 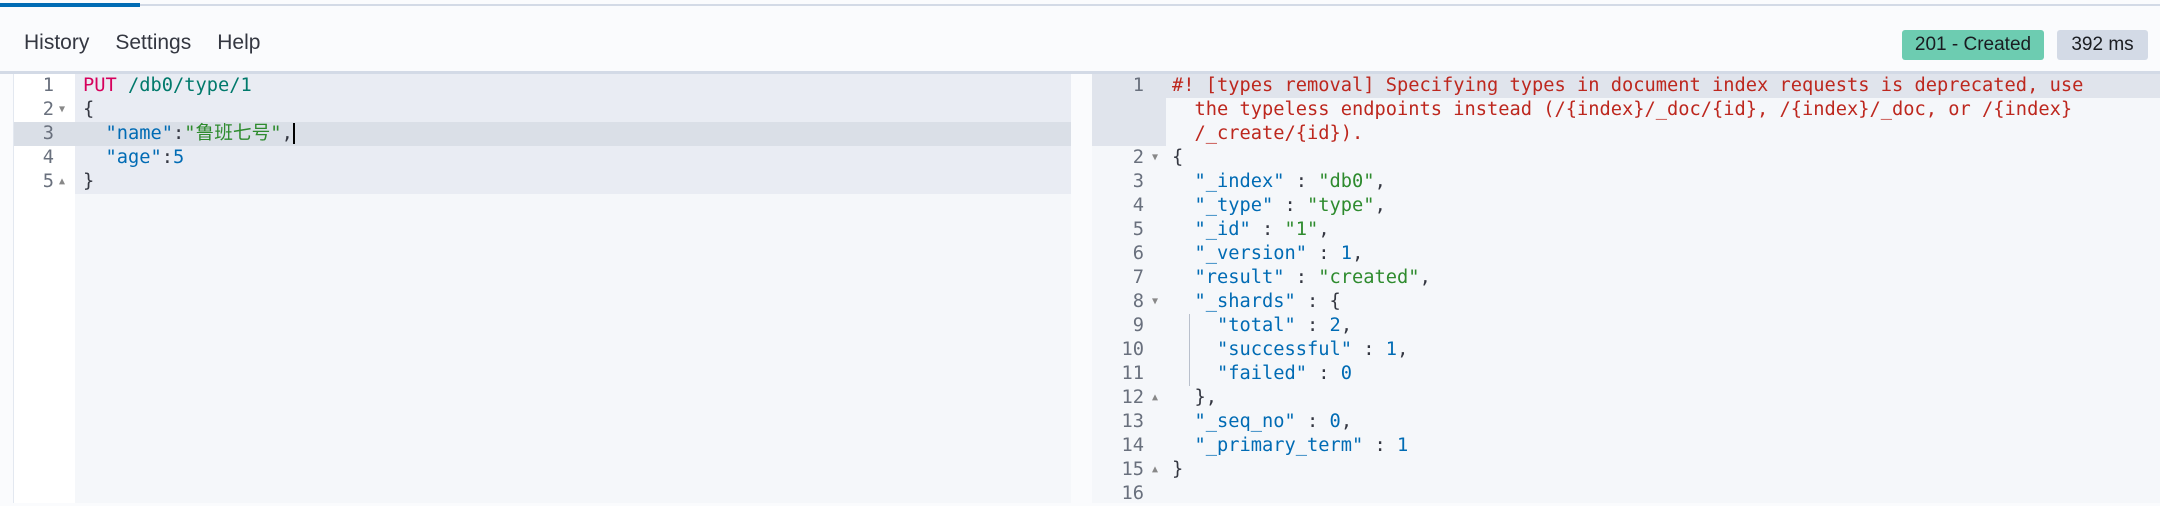 I want to click on line-content: 15 ▲}, so click(x=1626, y=470).